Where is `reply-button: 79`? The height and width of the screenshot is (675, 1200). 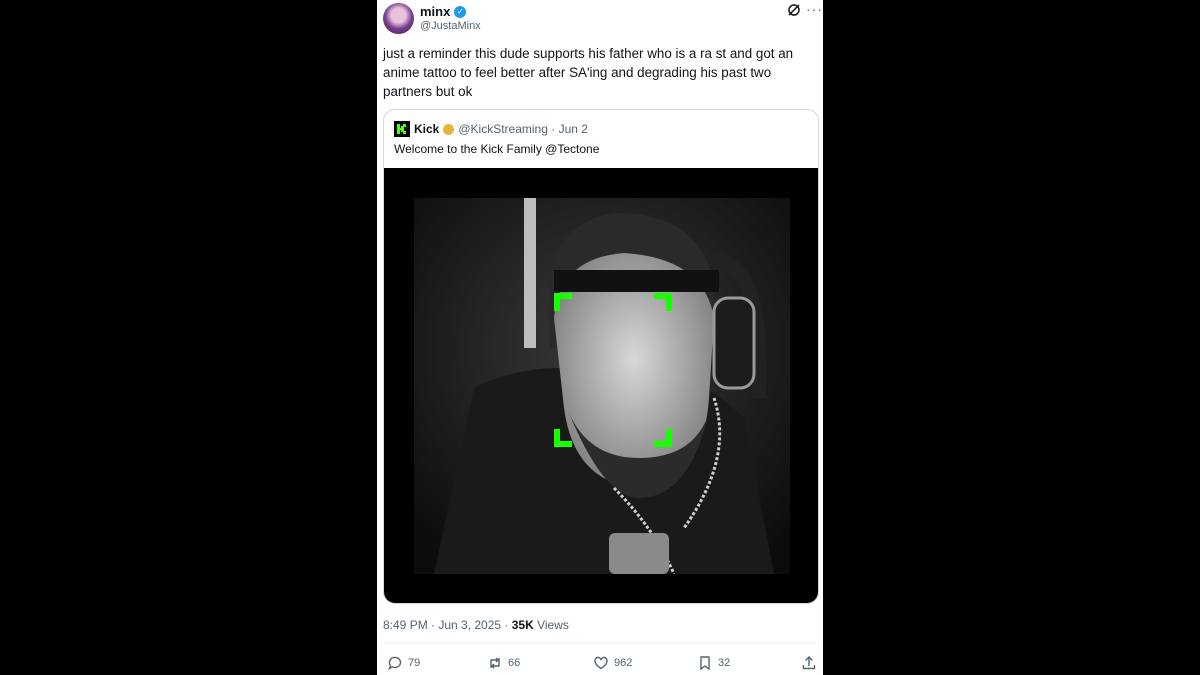
reply-button: 79 is located at coordinates (403, 663).